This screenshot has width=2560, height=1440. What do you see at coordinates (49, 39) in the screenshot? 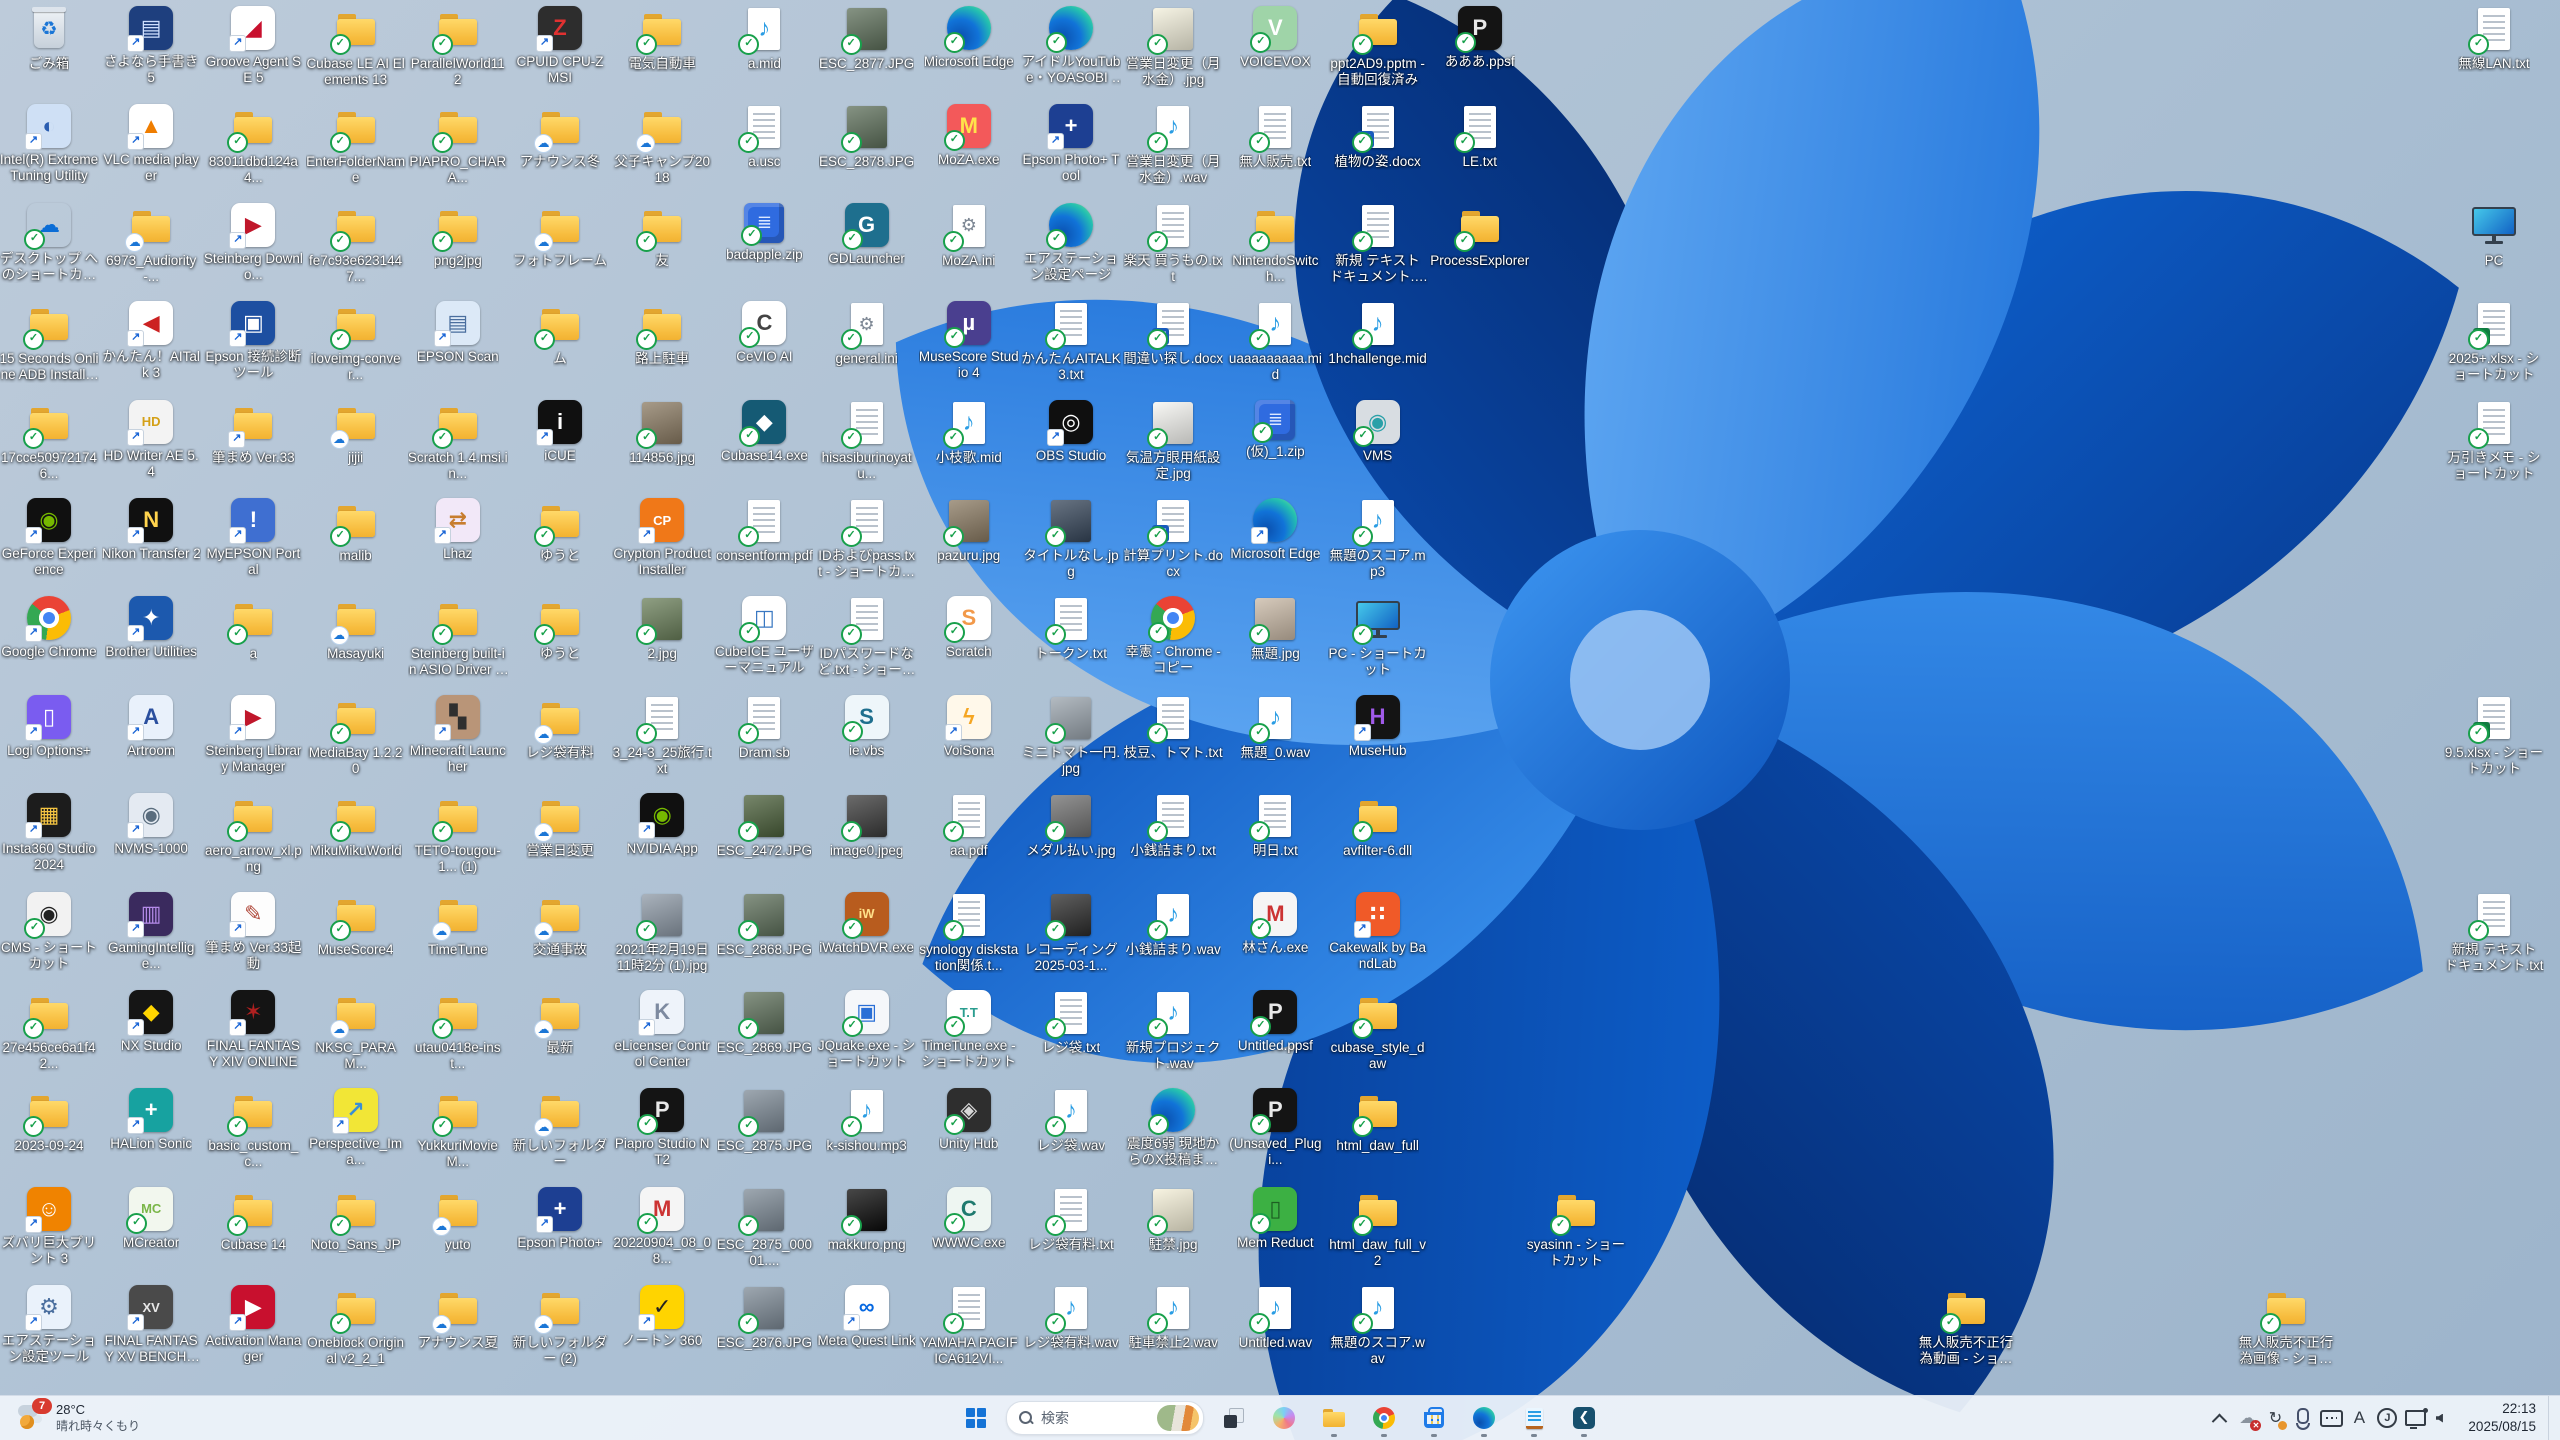
I see `desktop-icon: ♻ ごみ箱` at bounding box center [49, 39].